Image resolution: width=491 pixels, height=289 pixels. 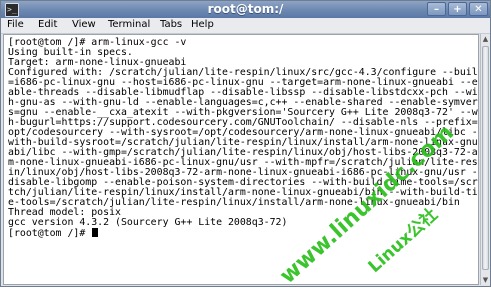 What do you see at coordinates (15, 24) in the screenshot?
I see `menu-file: File` at bounding box center [15, 24].